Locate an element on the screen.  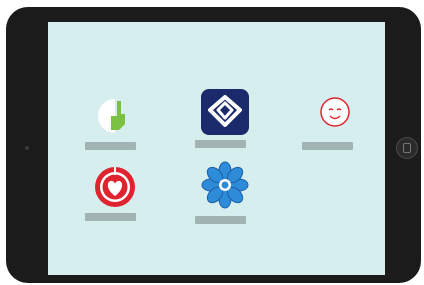
home-button is located at coordinates (407, 148).